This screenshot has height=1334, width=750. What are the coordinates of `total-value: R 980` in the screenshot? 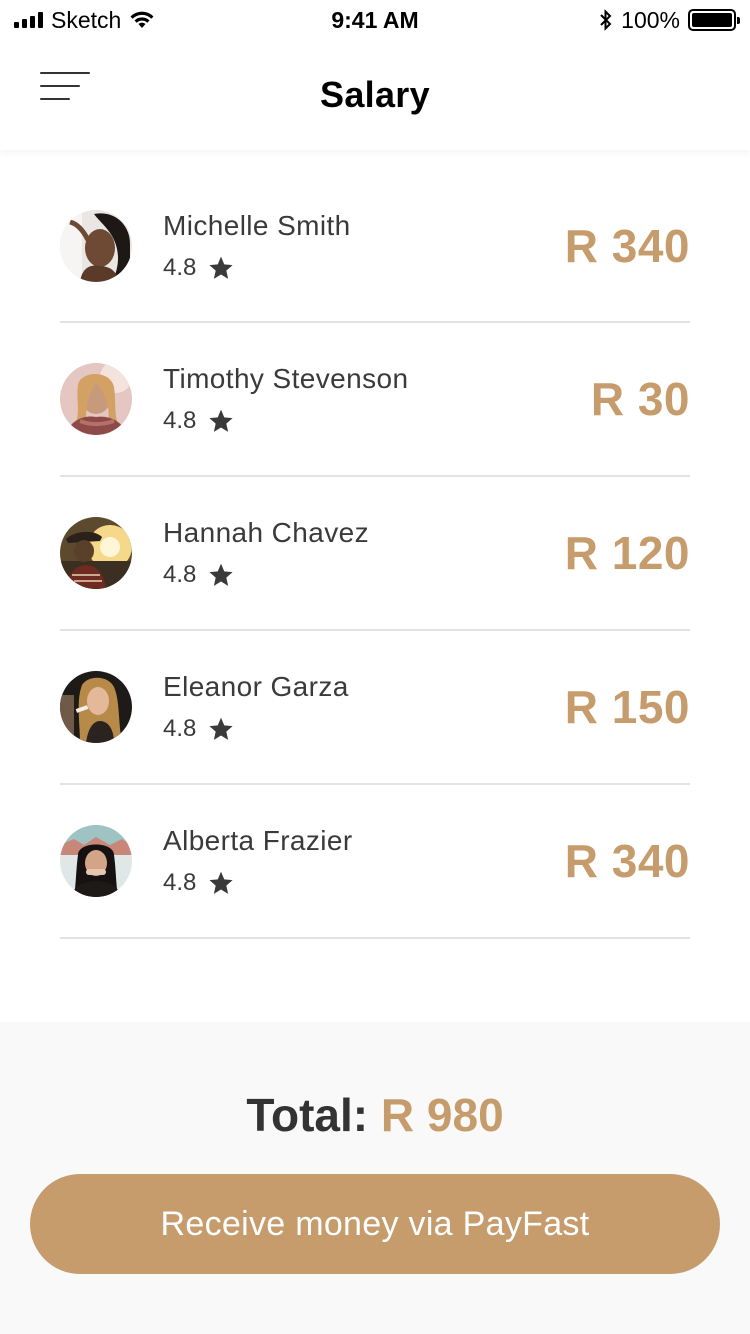 It's located at (442, 1115).